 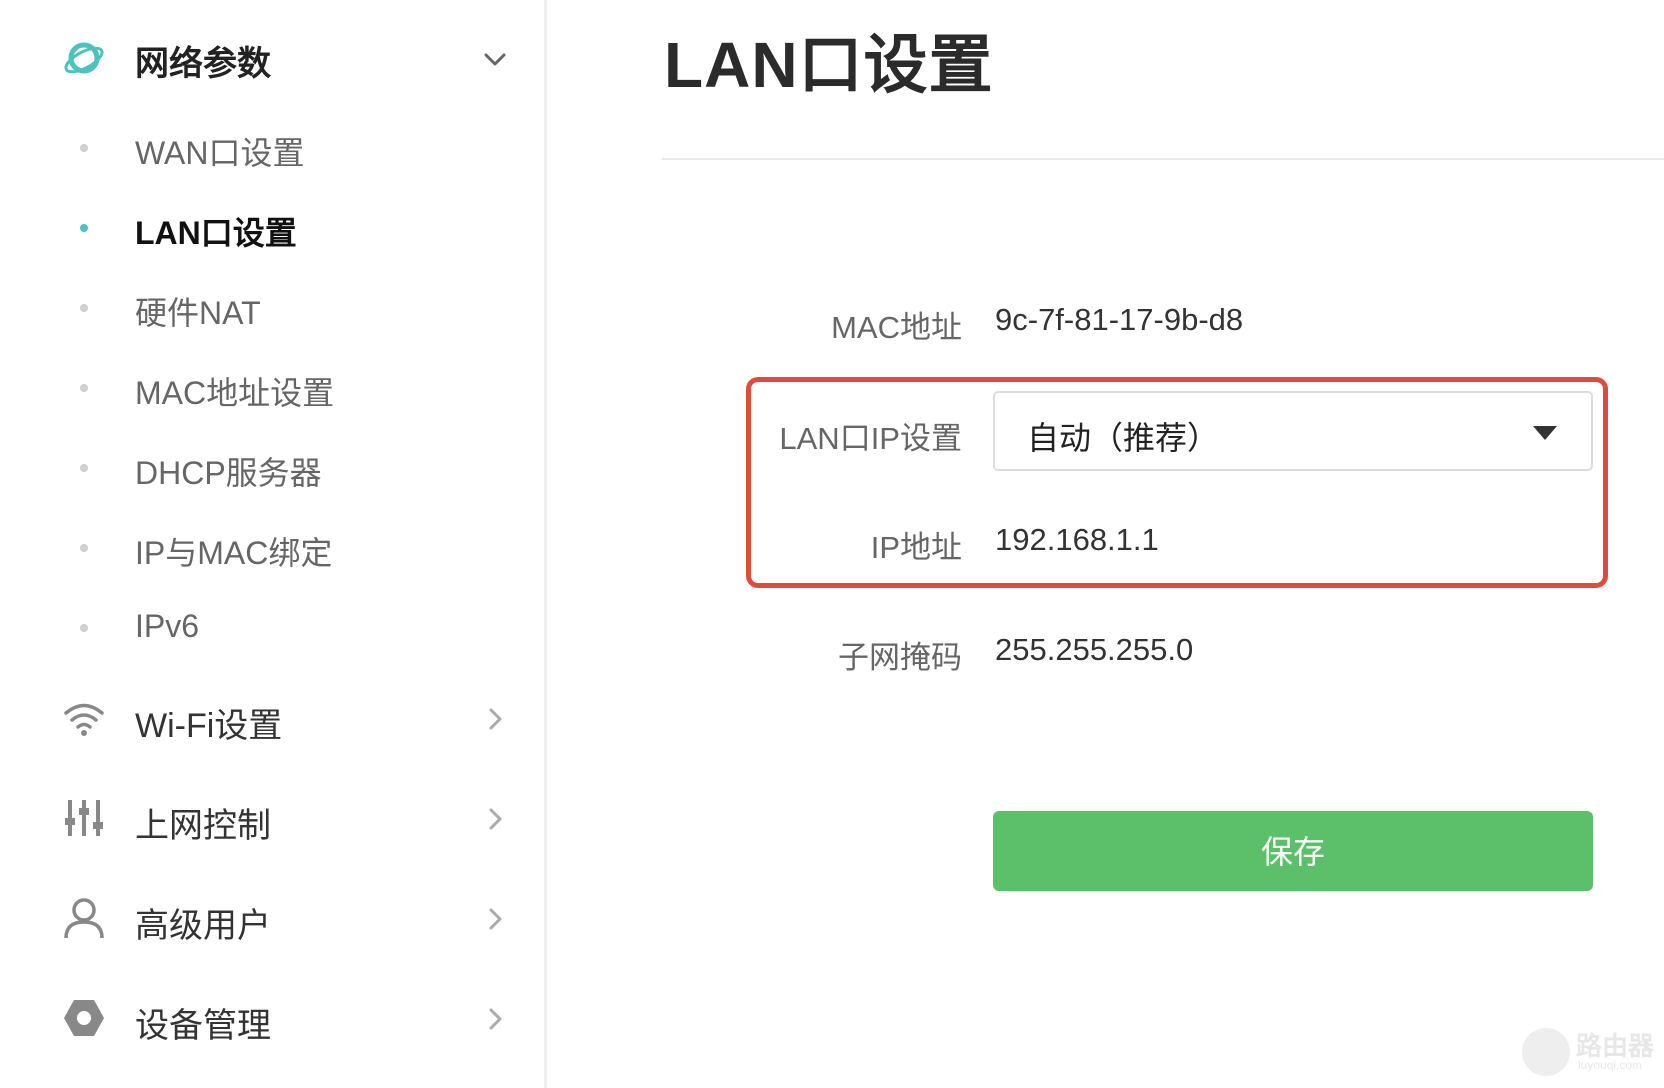 I want to click on sidebar-item-mac-address: MAC地址设置, so click(x=272, y=388).